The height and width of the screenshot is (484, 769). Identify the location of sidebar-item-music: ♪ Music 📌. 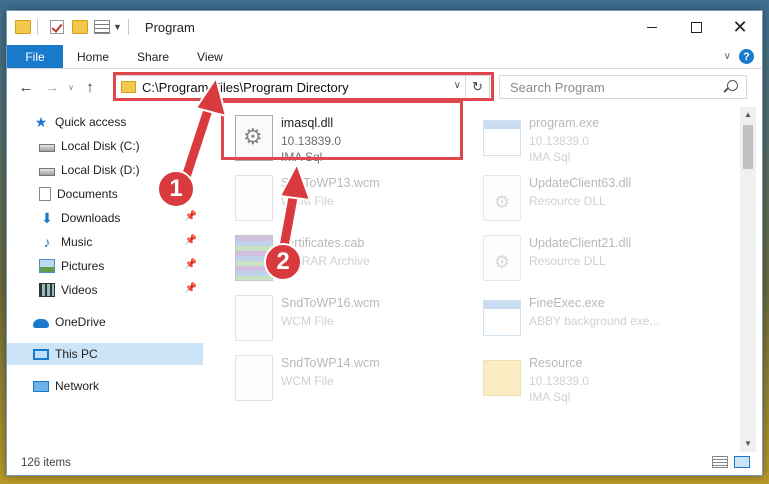
(105, 242).